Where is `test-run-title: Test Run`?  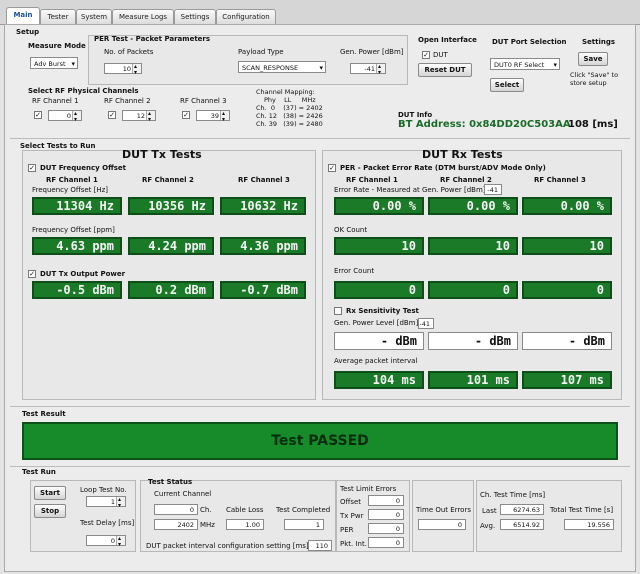
test-run-title: Test Run is located at coordinates (39, 472).